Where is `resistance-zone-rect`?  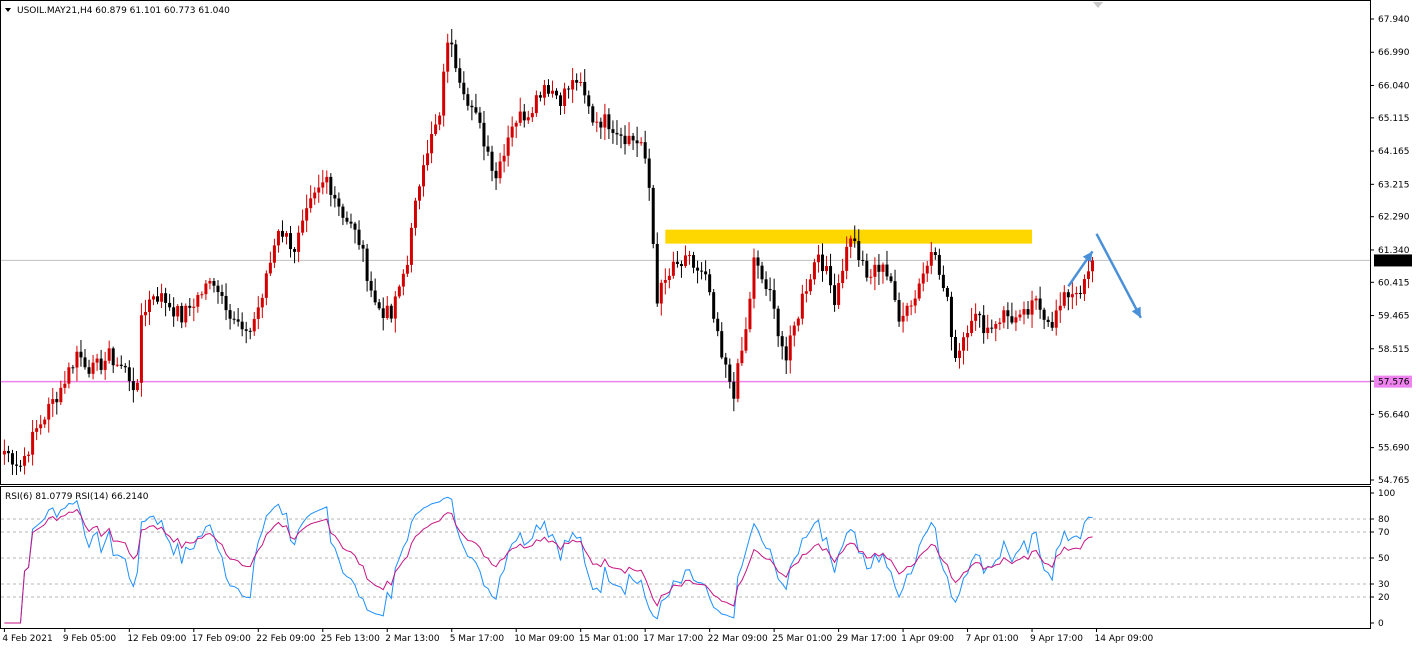 resistance-zone-rect is located at coordinates (849, 236).